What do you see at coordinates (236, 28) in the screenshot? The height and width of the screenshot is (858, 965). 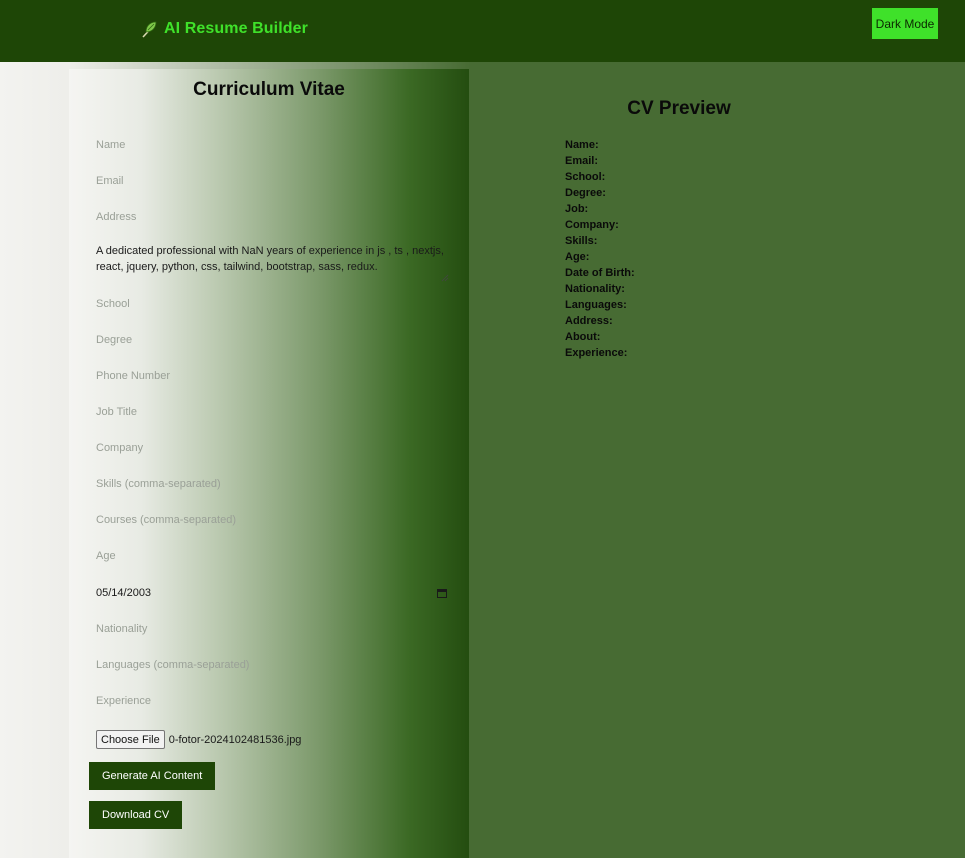 I see `app-title: AI Resume Builder` at bounding box center [236, 28].